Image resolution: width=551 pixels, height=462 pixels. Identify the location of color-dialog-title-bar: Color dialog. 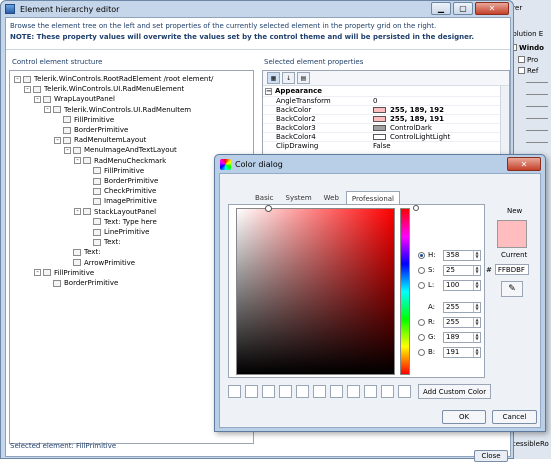
(380, 164).